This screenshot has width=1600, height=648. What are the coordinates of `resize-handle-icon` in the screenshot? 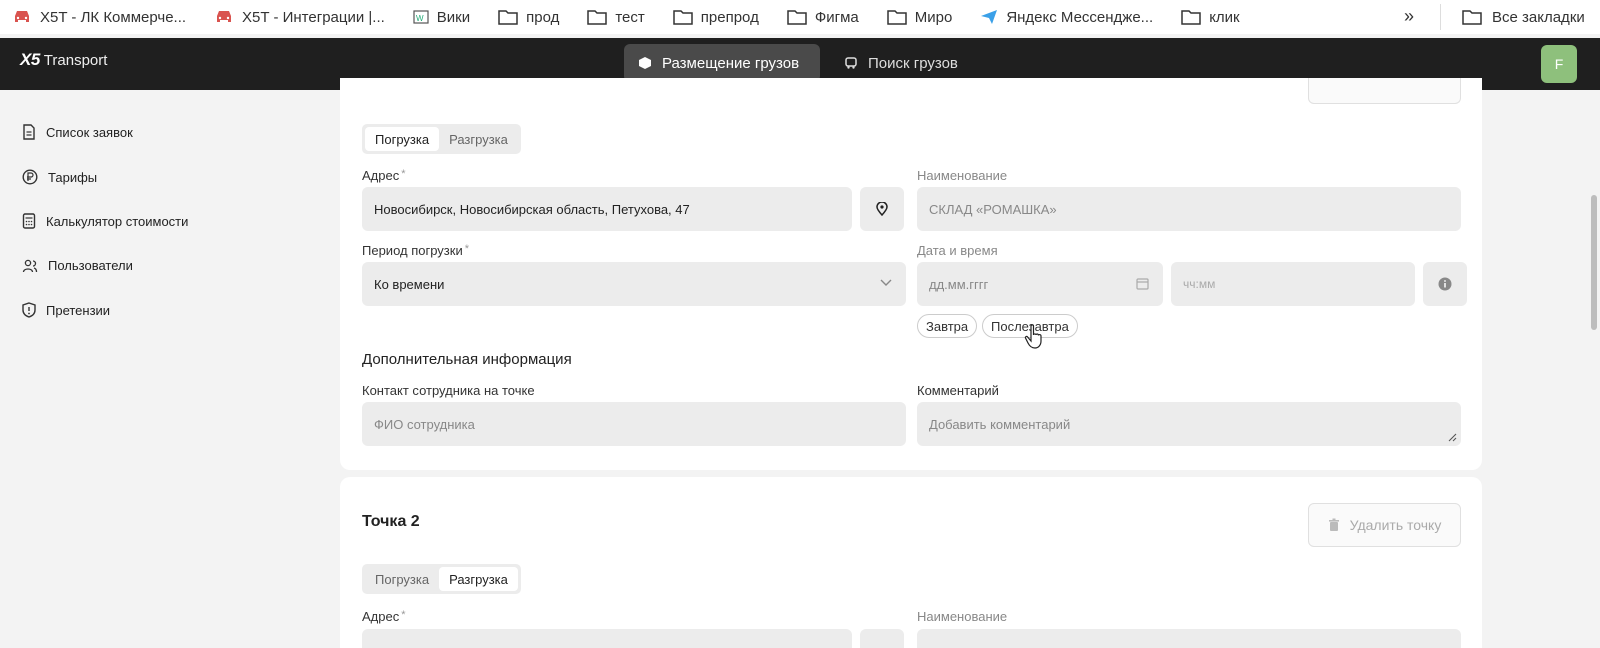 It's located at (1452, 437).